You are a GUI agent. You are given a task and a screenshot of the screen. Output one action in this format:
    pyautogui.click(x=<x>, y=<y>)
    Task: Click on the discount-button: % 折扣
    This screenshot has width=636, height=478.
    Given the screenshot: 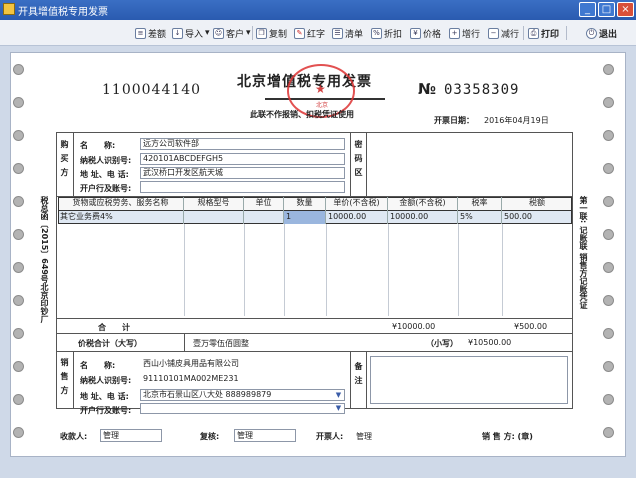 What is the action you would take?
    pyautogui.click(x=386, y=33)
    